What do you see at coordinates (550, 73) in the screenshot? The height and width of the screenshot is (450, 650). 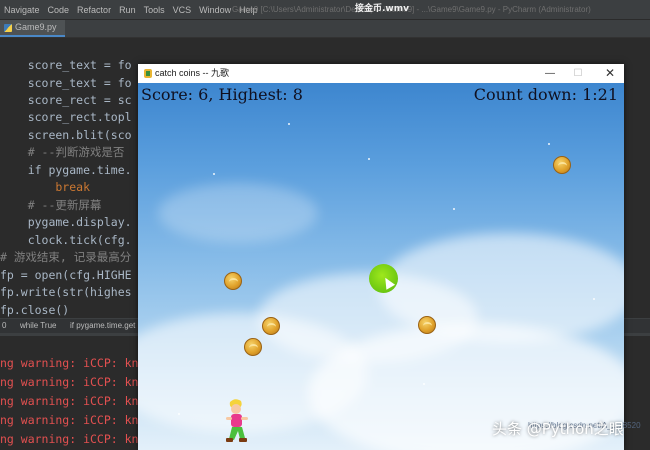 I see `minimize-button: —` at bounding box center [550, 73].